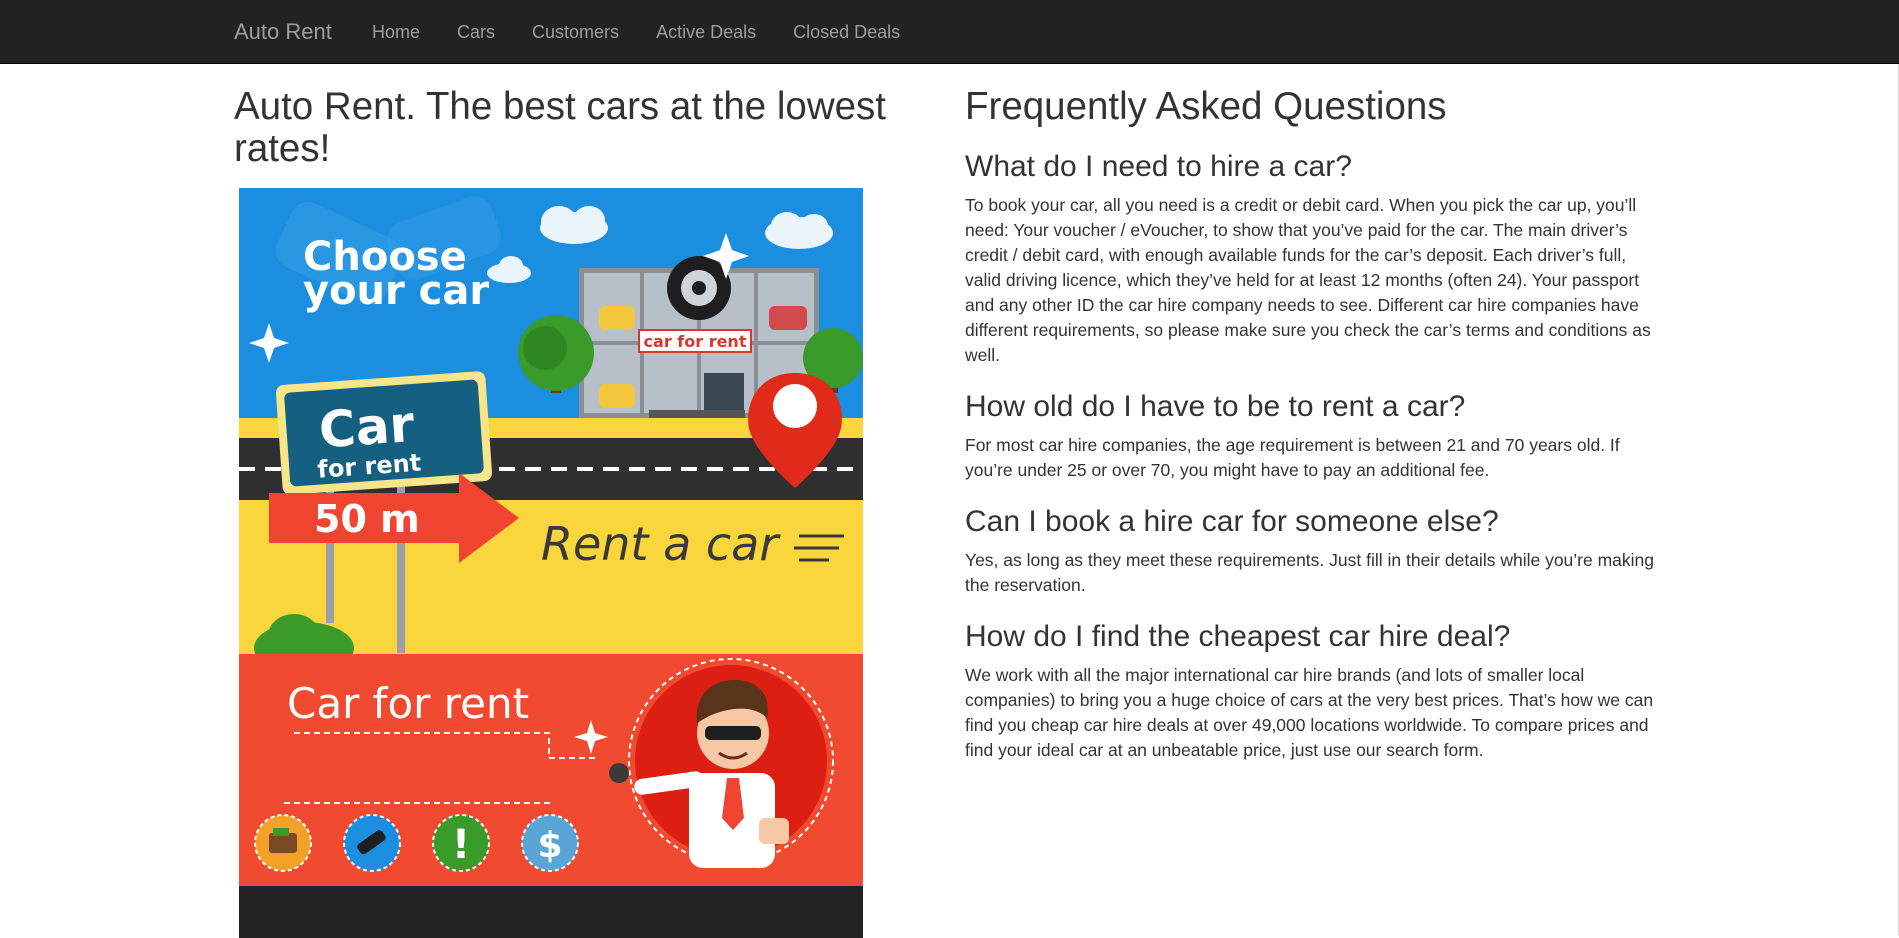 This screenshot has width=1899, height=938. Describe the element at coordinates (846, 32) in the screenshot. I see `nav-link-closed-deals: Closed Deals` at that location.